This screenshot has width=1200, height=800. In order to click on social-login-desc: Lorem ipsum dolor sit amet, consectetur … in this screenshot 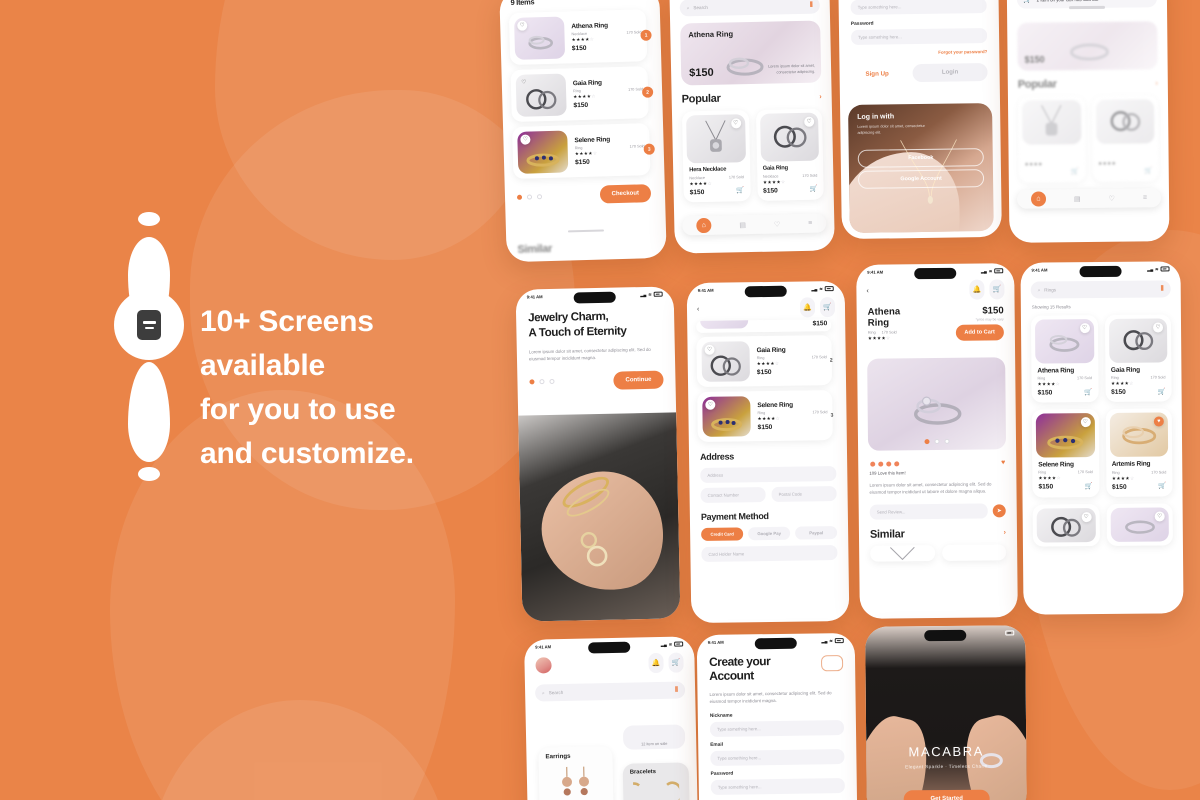, I will do `click(891, 129)`.